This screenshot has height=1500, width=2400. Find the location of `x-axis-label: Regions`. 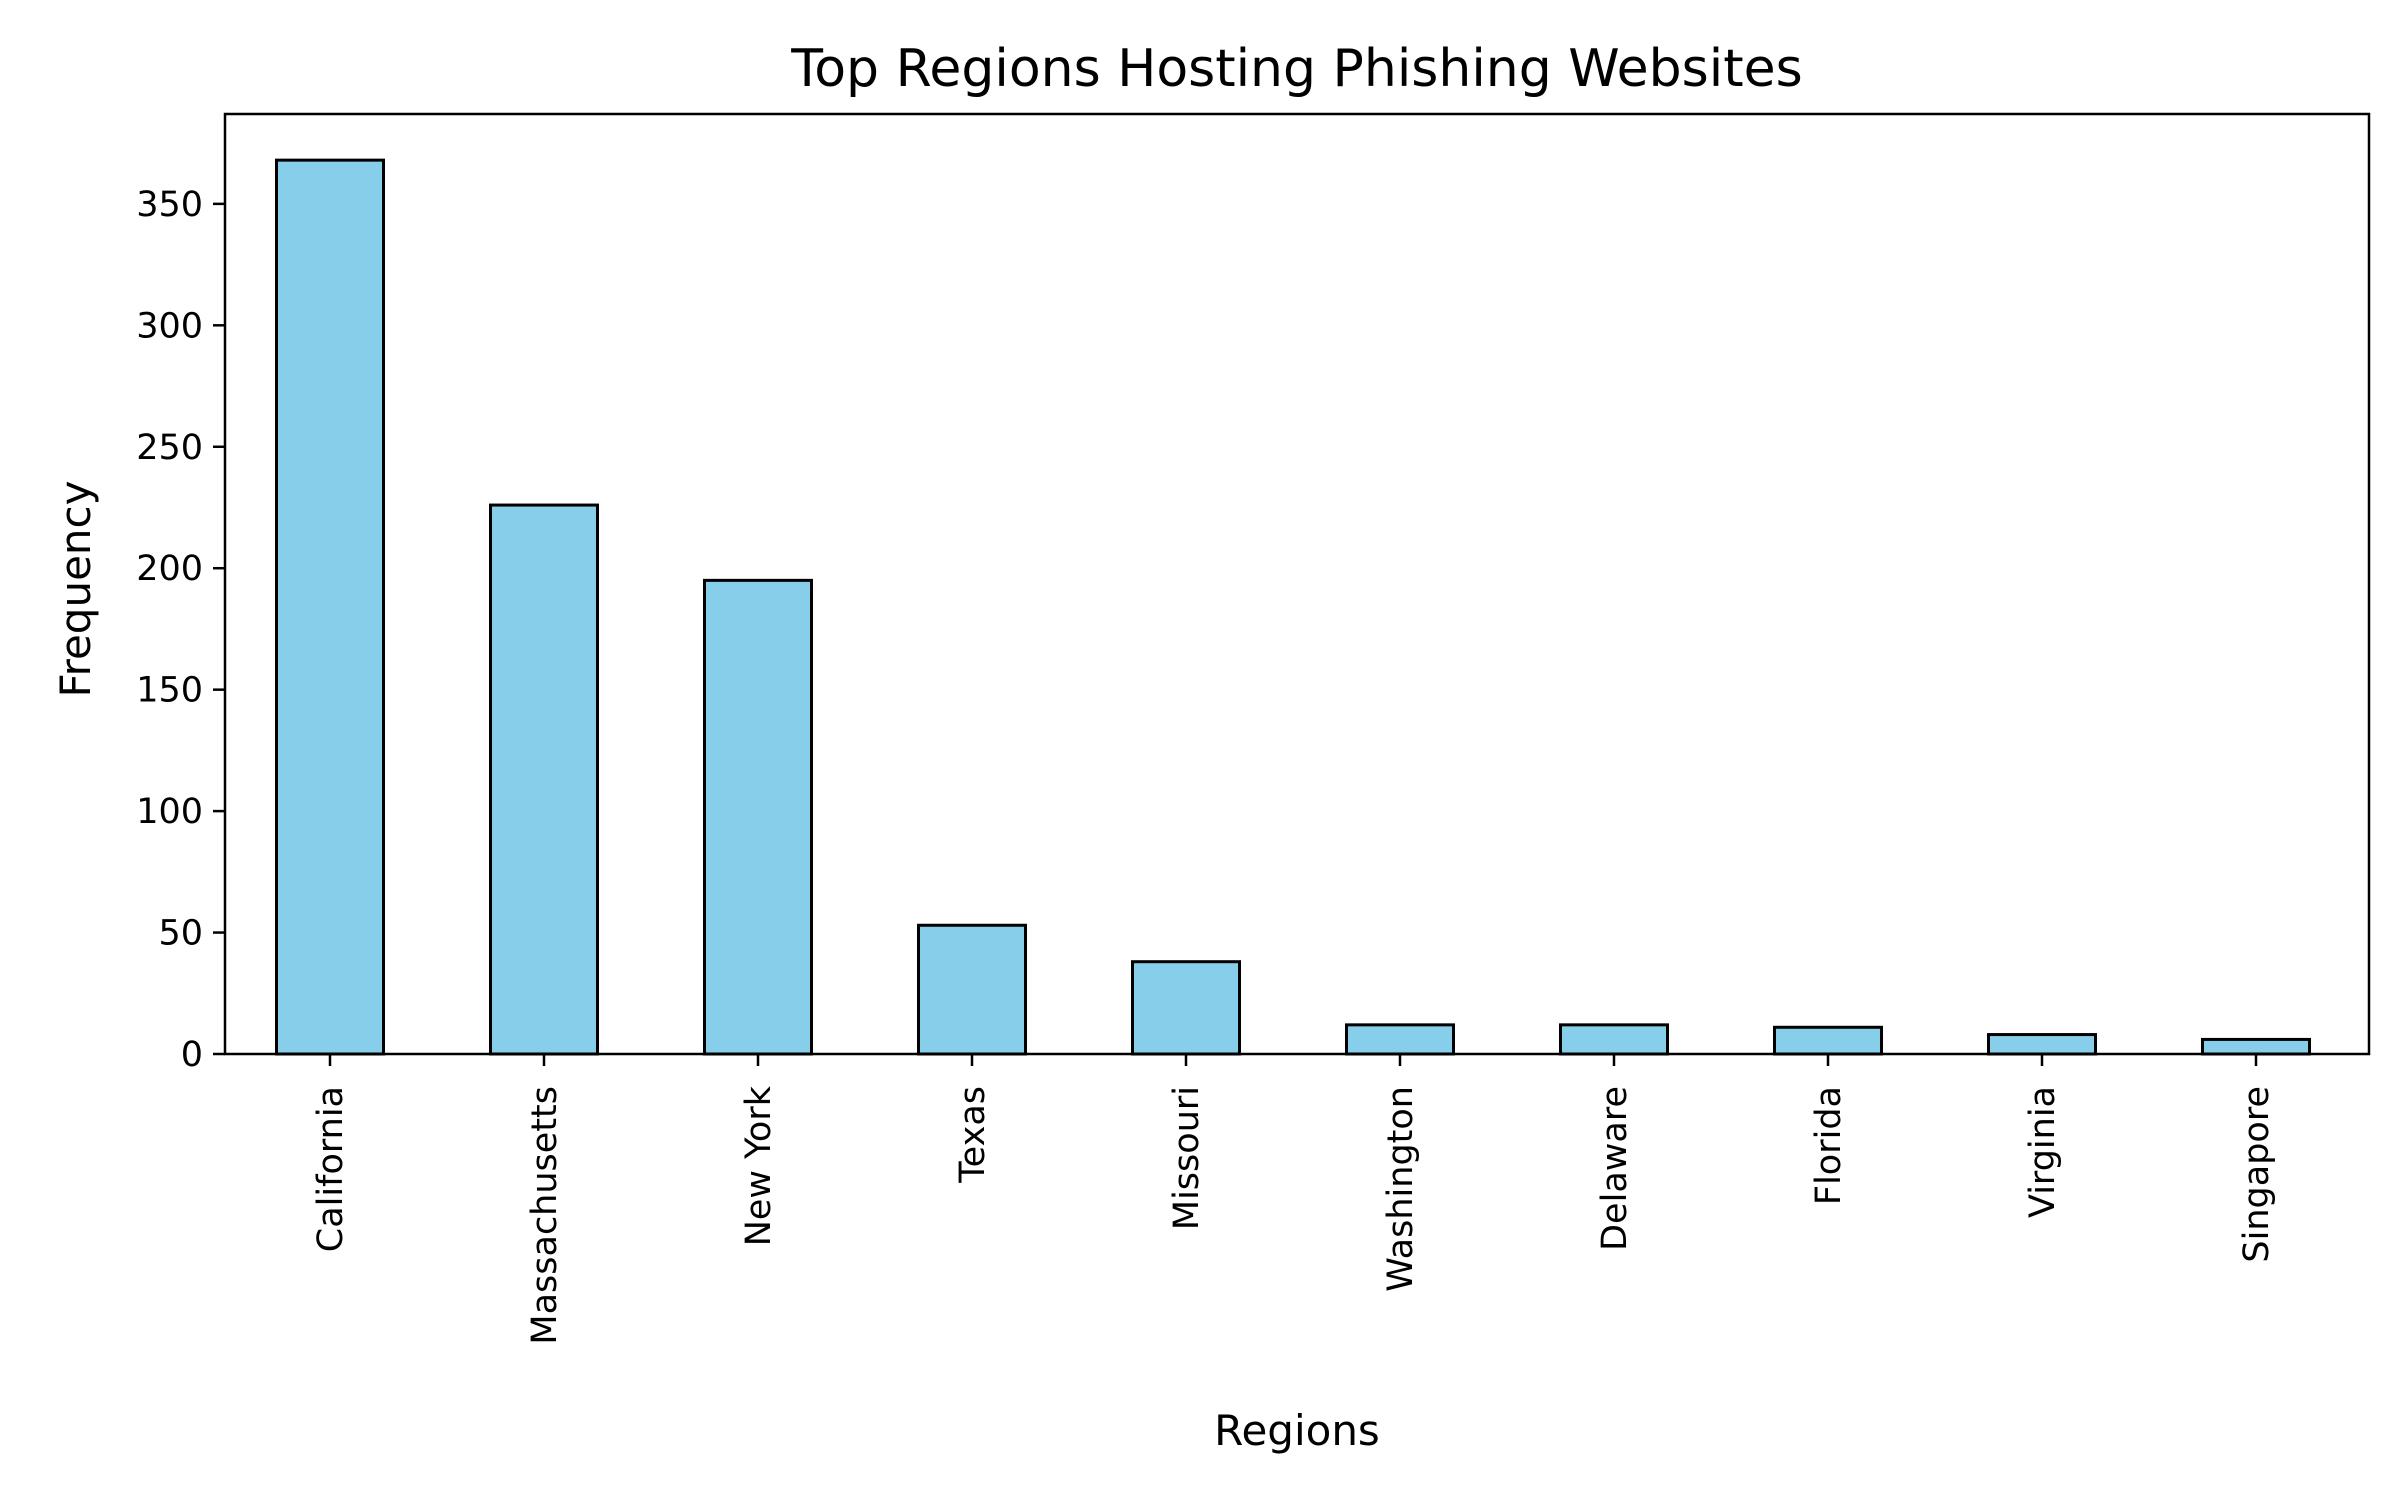

x-axis-label: Regions is located at coordinates (1297, 1430).